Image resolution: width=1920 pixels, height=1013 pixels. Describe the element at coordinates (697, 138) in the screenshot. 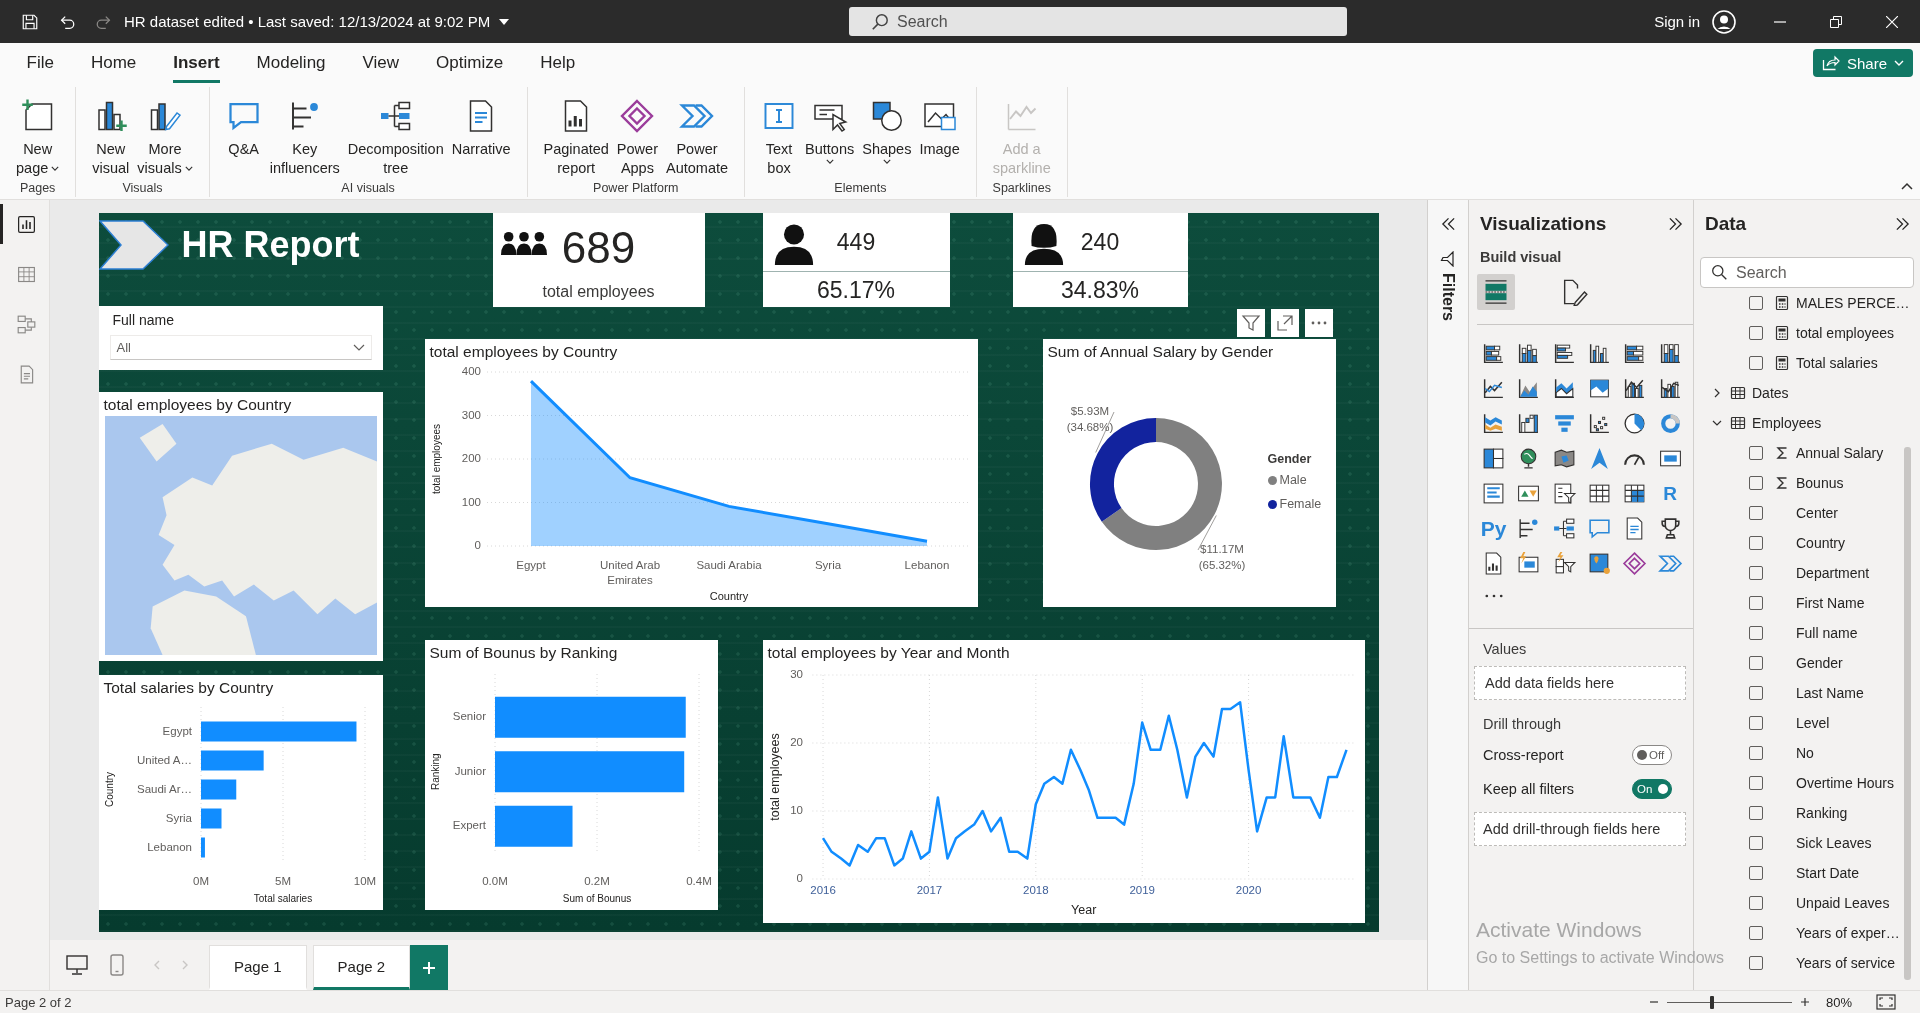

I see `power-automate-button: Power Automate` at that location.